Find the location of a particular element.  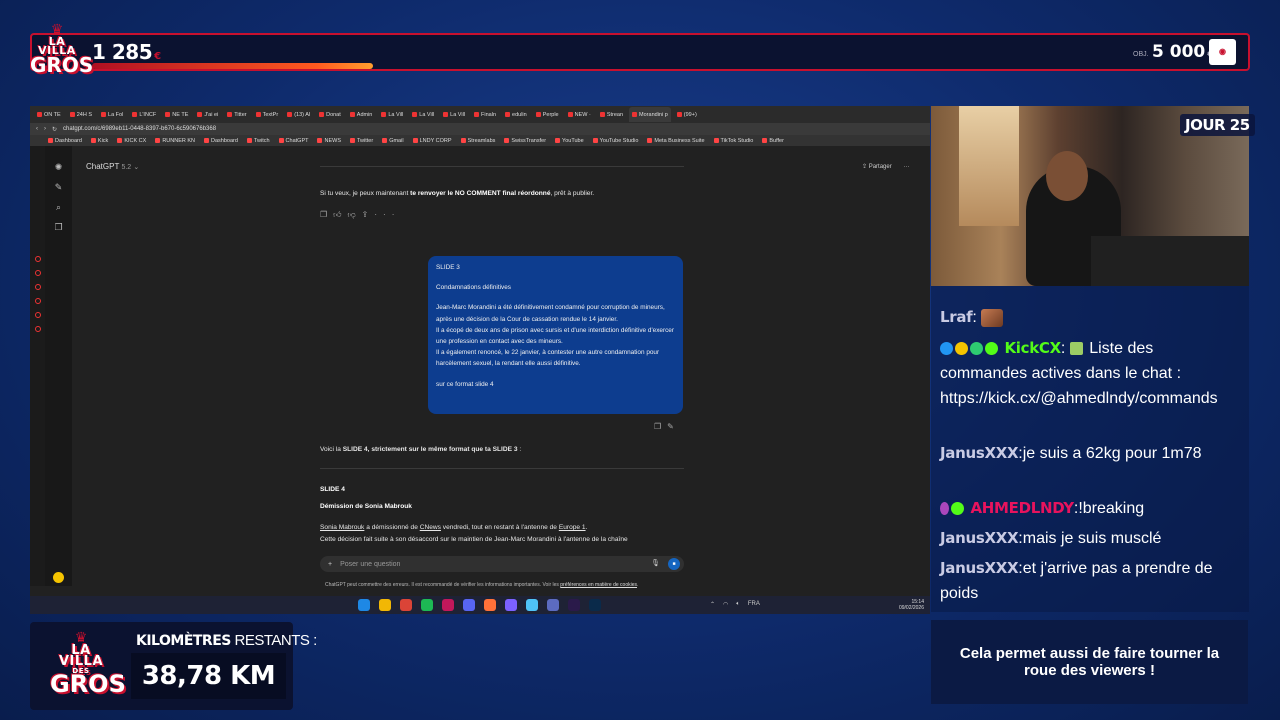

stop-button: ■ is located at coordinates (674, 564).